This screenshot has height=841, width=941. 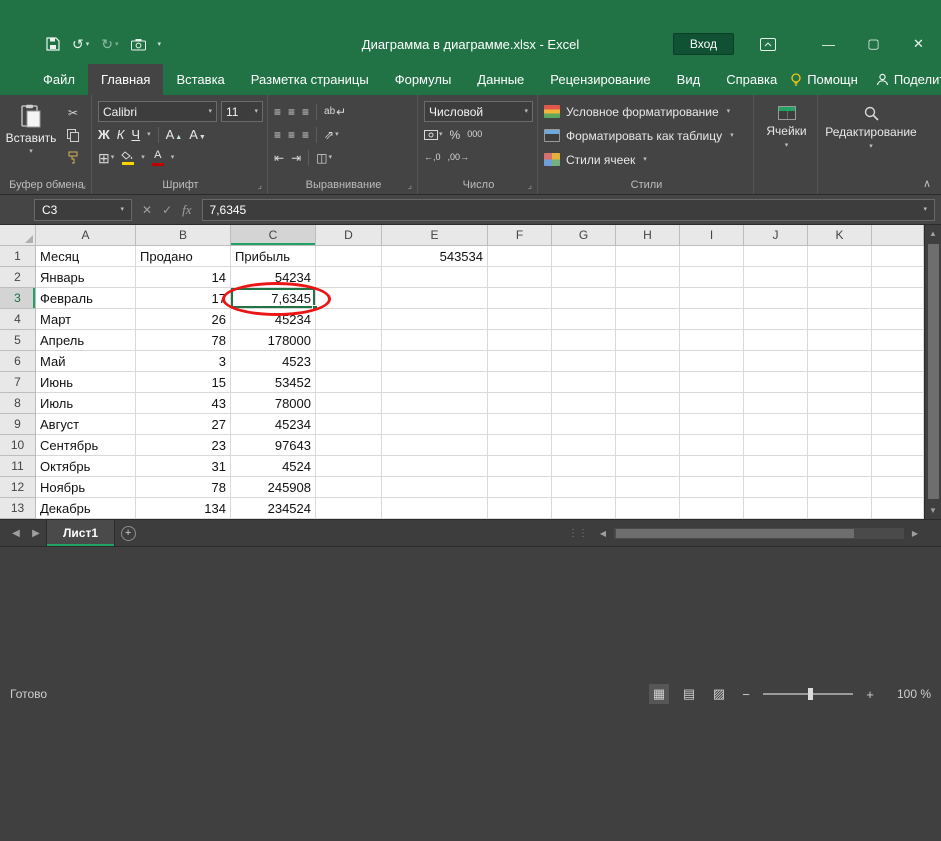 What do you see at coordinates (898, 277) in the screenshot?
I see `cell-X2` at bounding box center [898, 277].